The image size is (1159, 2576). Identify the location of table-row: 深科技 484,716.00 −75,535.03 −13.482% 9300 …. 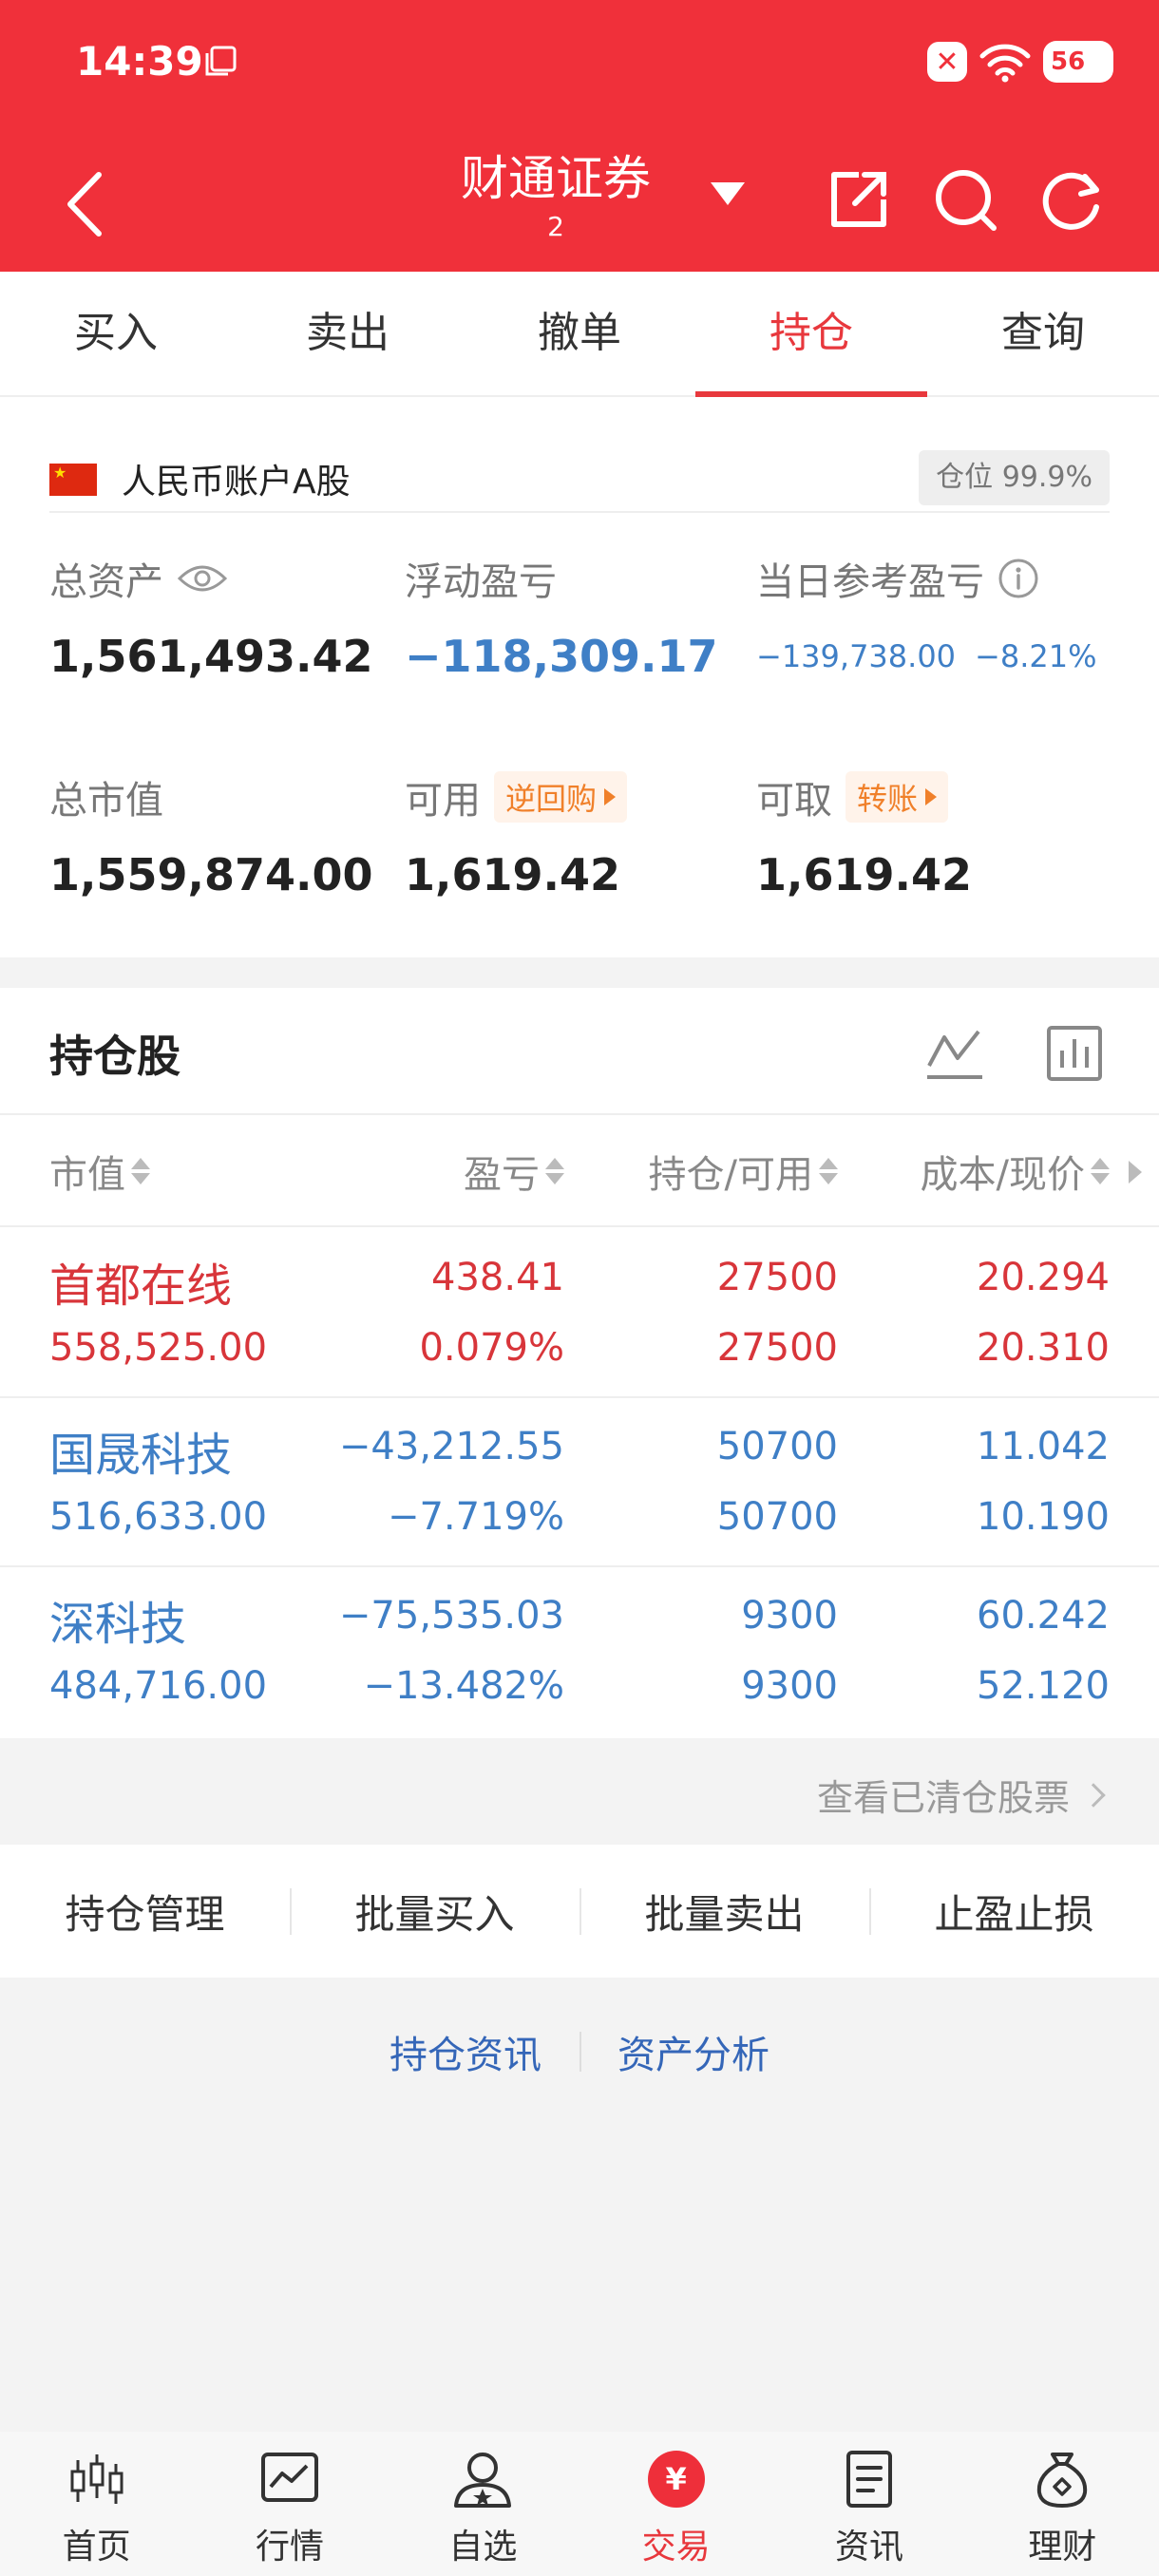
(579, 1651).